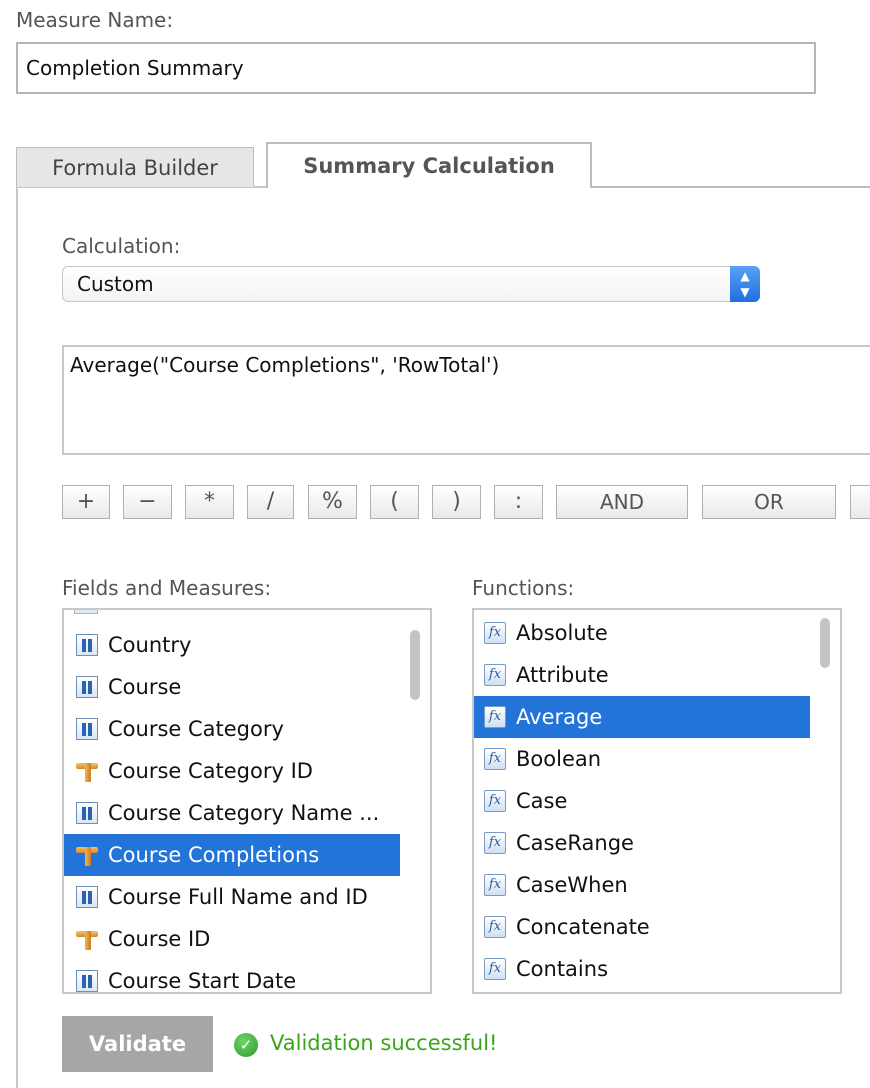 The width and height of the screenshot is (870, 1088). I want to click on operator-more-button, so click(860, 502).